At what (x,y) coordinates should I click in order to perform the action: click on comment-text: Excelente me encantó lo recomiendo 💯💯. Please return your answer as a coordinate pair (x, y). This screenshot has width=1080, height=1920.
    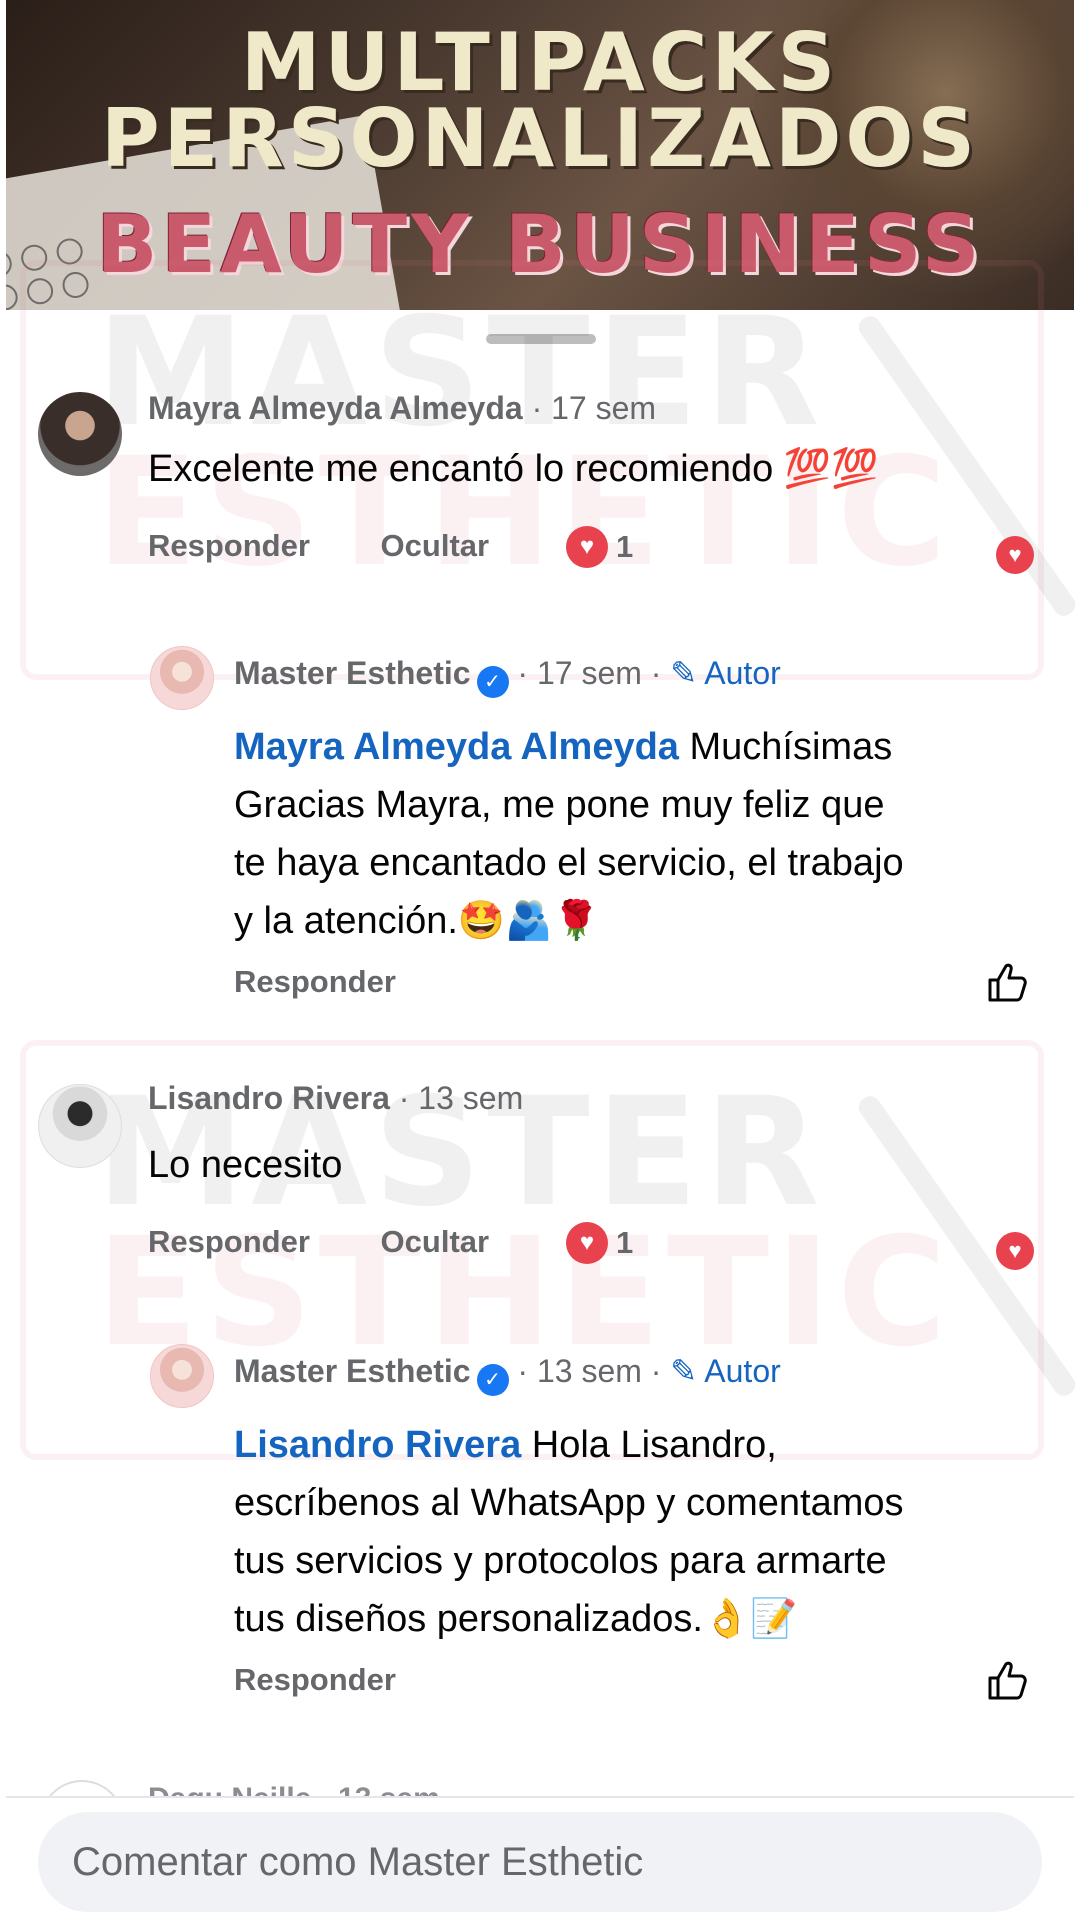
    Looking at the image, I should click on (513, 469).